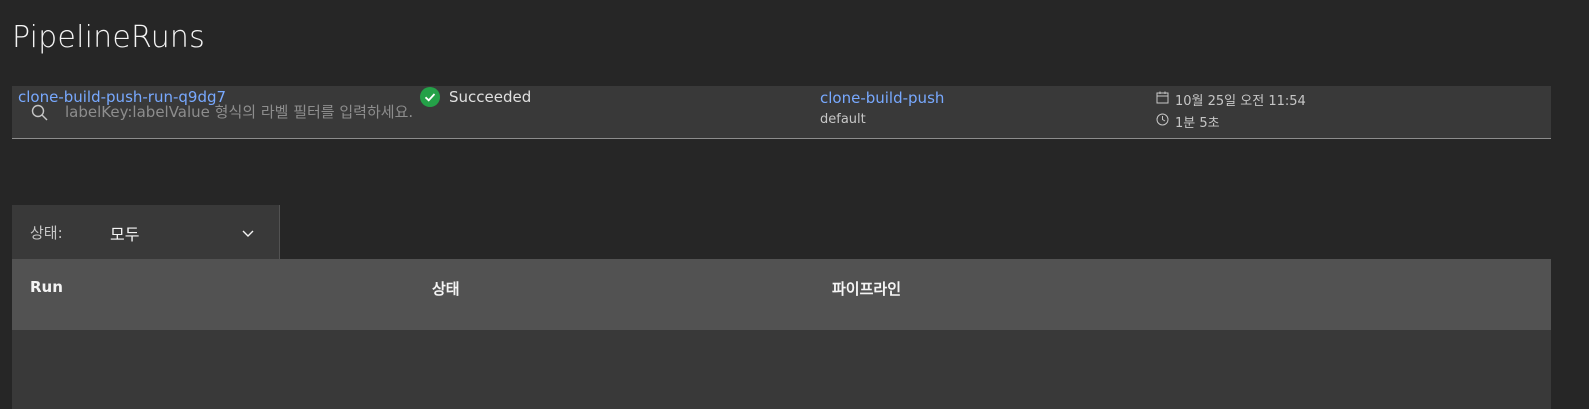  Describe the element at coordinates (122, 97) in the screenshot. I see `run-name-link: clone-build-push-run-q9dg7` at that location.